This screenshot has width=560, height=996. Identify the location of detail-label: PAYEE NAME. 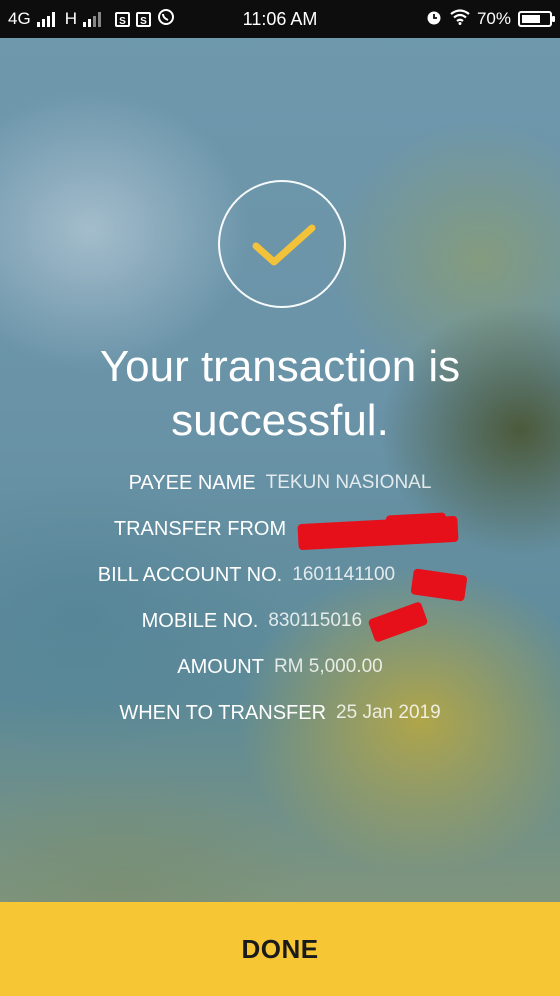
(192, 482).